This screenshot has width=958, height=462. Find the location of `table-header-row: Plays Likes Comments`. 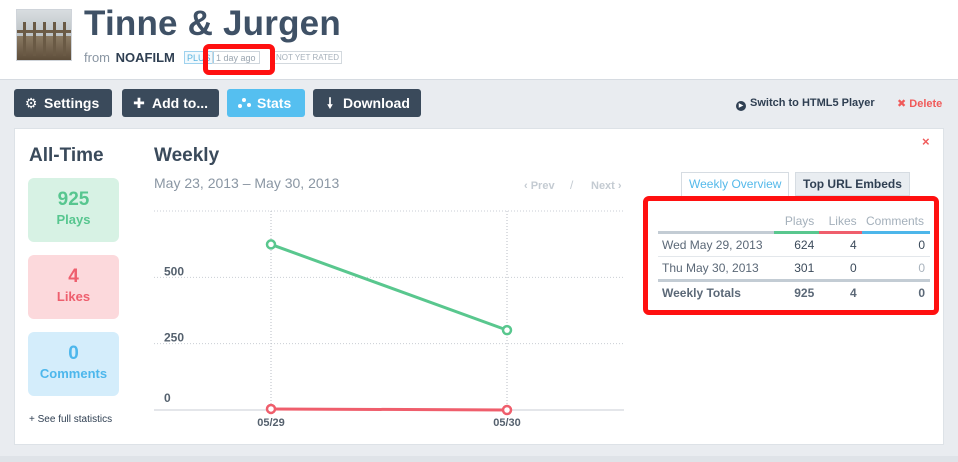

table-header-row: Plays Likes Comments is located at coordinates (794, 222).